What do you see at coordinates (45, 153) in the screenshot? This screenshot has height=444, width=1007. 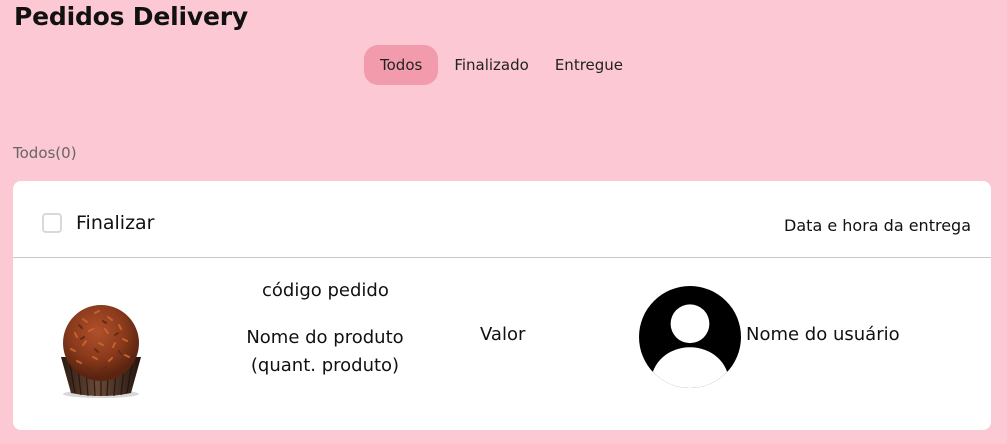 I see `orders-count-label: Todos(0)` at bounding box center [45, 153].